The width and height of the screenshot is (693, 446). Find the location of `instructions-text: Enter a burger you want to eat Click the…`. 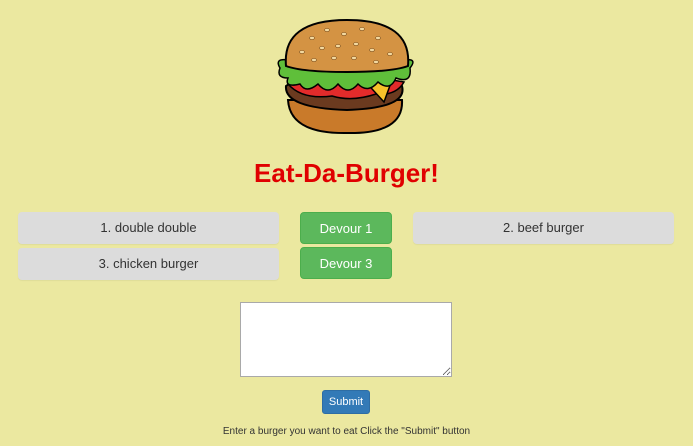

instructions-text: Enter a burger you want to eat Click the… is located at coordinates (346, 431).